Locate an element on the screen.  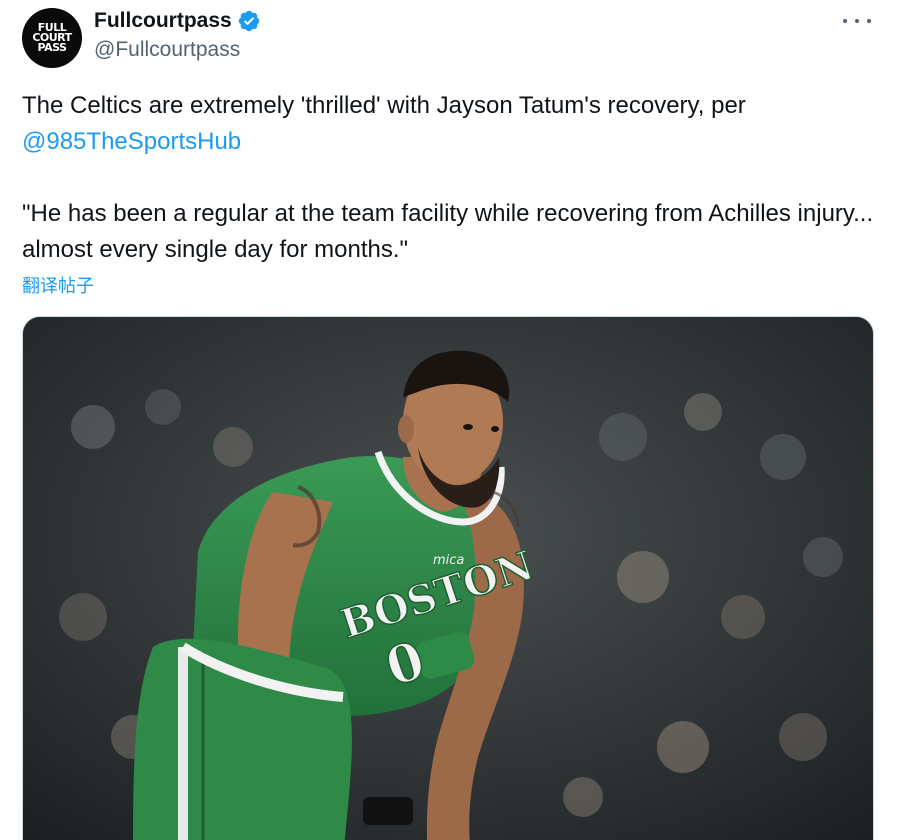
jersey-sponsor: mica is located at coordinates (448, 560).